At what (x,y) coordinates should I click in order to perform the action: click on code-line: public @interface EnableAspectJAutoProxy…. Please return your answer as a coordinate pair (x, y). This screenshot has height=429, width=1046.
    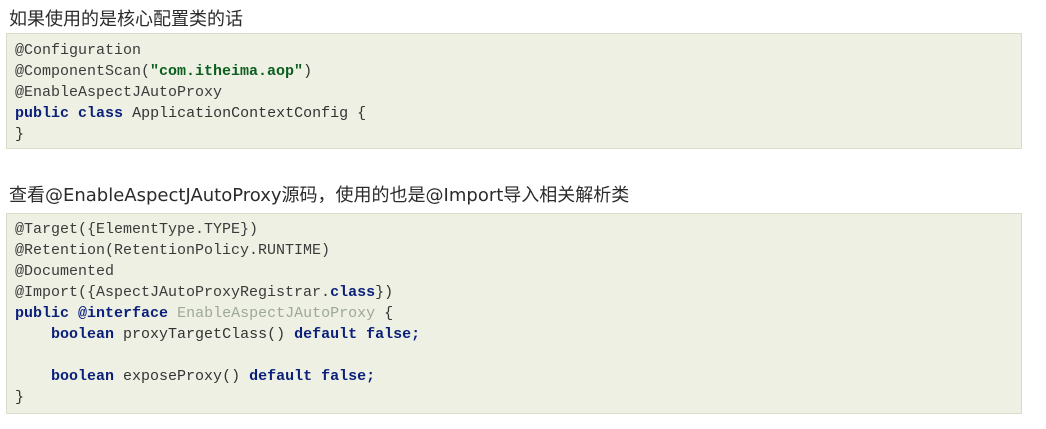
    Looking at the image, I should click on (204, 313).